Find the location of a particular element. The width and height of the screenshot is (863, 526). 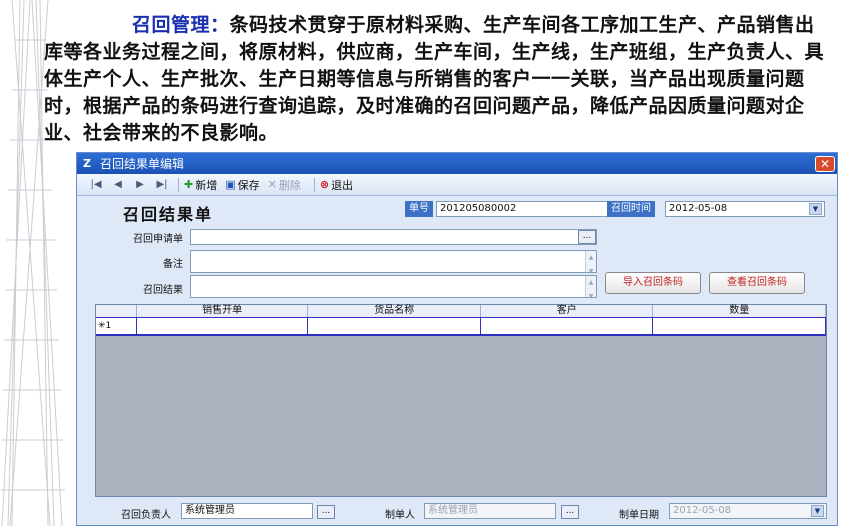

cell-customer is located at coordinates (567, 326).